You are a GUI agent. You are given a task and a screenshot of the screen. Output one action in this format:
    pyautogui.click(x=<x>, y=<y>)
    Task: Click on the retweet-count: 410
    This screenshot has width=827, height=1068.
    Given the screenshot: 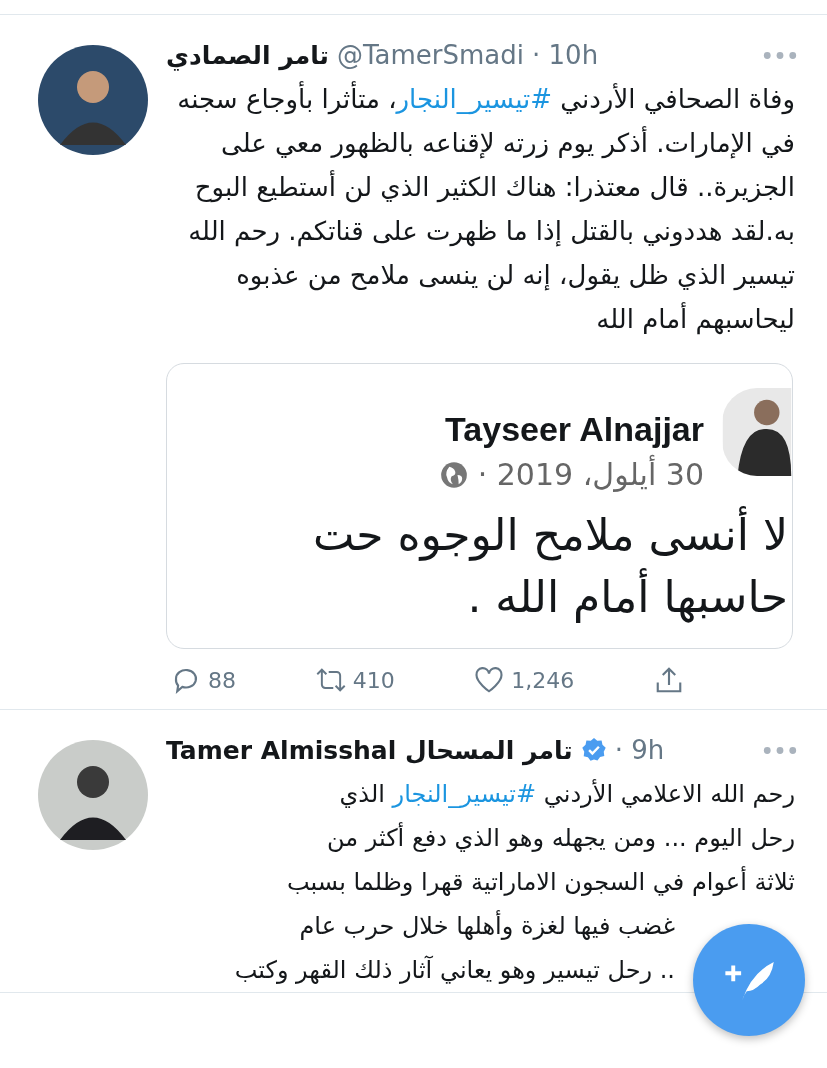 What is the action you would take?
    pyautogui.click(x=373, y=680)
    